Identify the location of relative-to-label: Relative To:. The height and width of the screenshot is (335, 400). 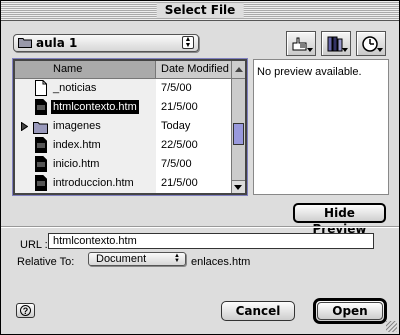
(46, 262).